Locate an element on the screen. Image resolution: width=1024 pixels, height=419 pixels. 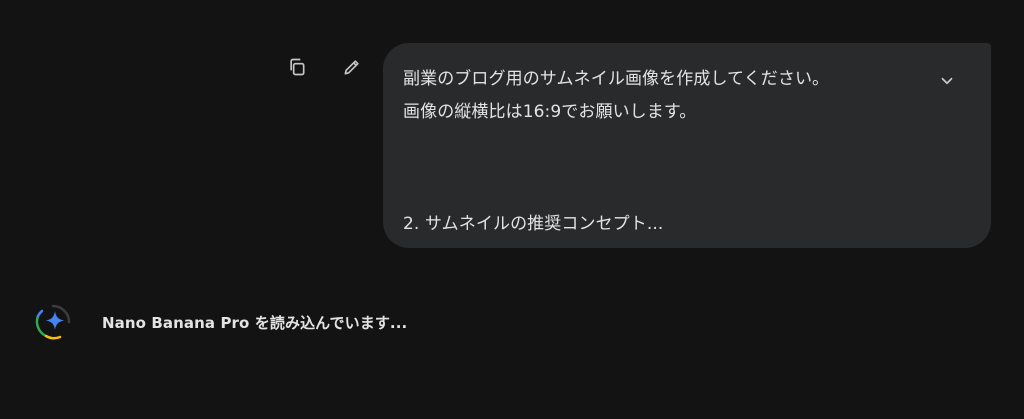
copy-icon is located at coordinates (297, 67).